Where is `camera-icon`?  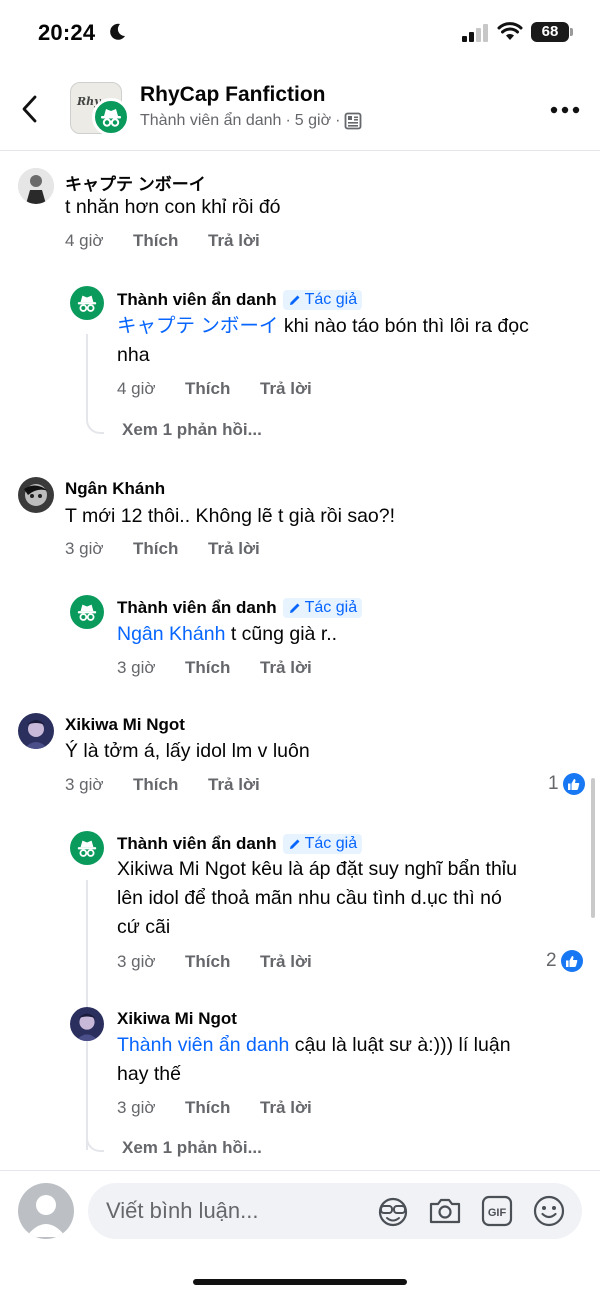
camera-icon is located at coordinates (445, 1211).